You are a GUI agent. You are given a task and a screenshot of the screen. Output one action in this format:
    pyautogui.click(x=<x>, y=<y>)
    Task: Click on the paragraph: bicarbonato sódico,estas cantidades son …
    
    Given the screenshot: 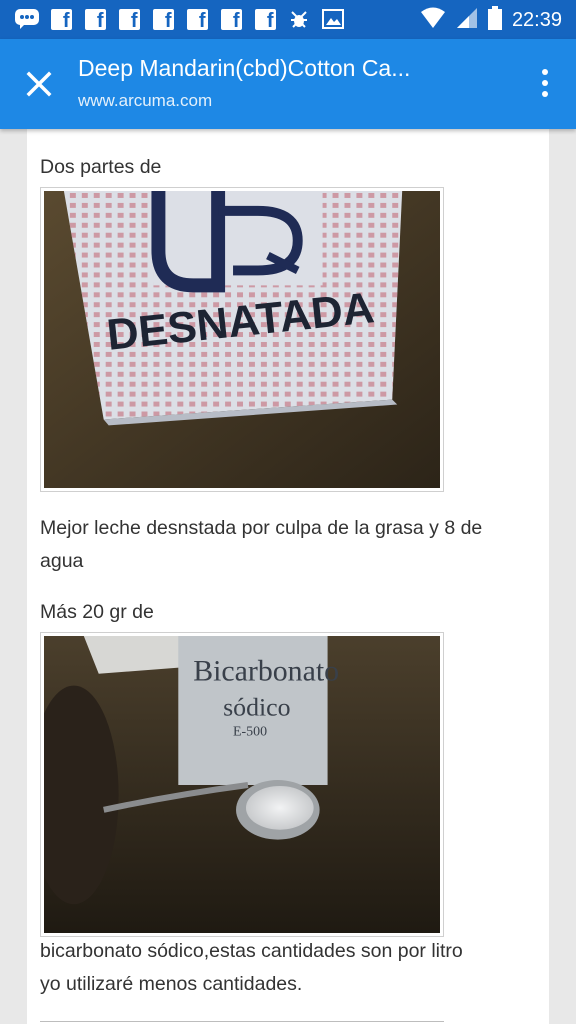 What is the action you would take?
    pyautogui.click(x=251, y=951)
    